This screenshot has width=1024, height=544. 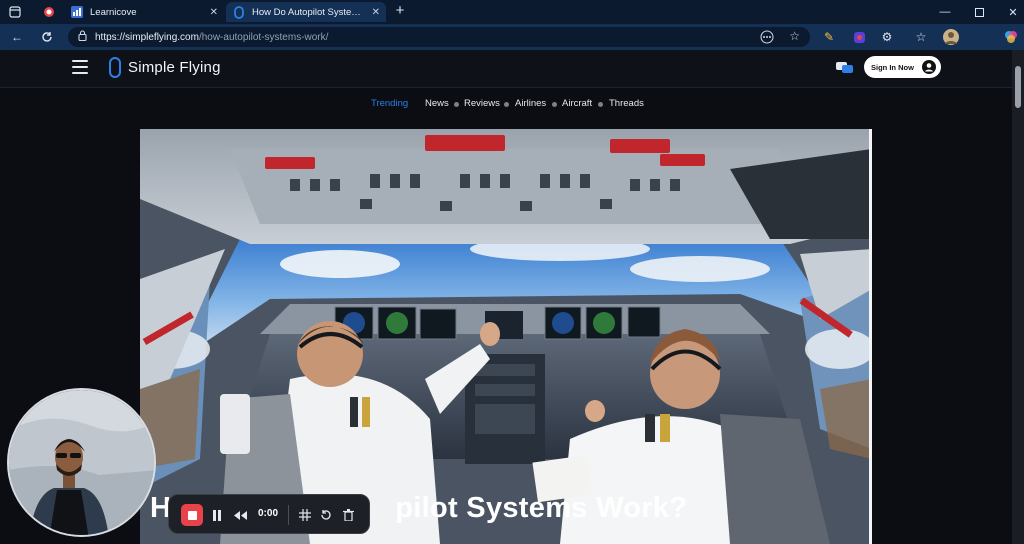 What do you see at coordinates (506, 69) in the screenshot?
I see `site-header: Simple Flying Sign In Now` at bounding box center [506, 69].